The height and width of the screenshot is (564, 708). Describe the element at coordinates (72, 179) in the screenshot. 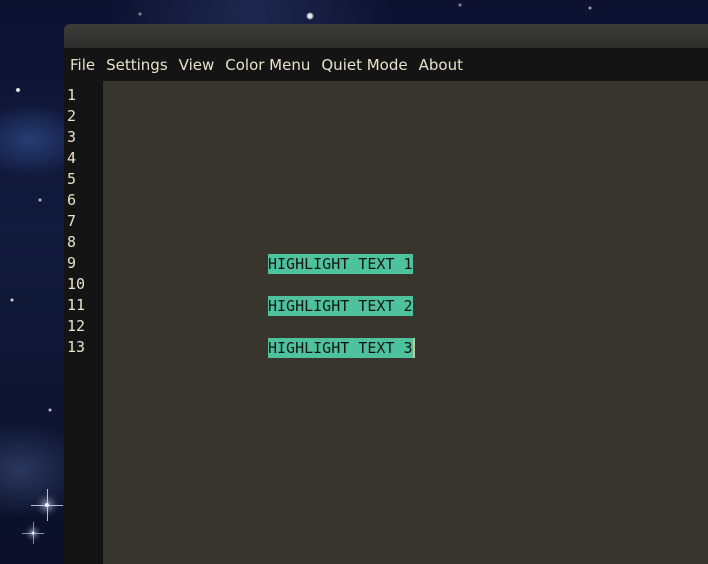

I see `line-number: 5` at that location.